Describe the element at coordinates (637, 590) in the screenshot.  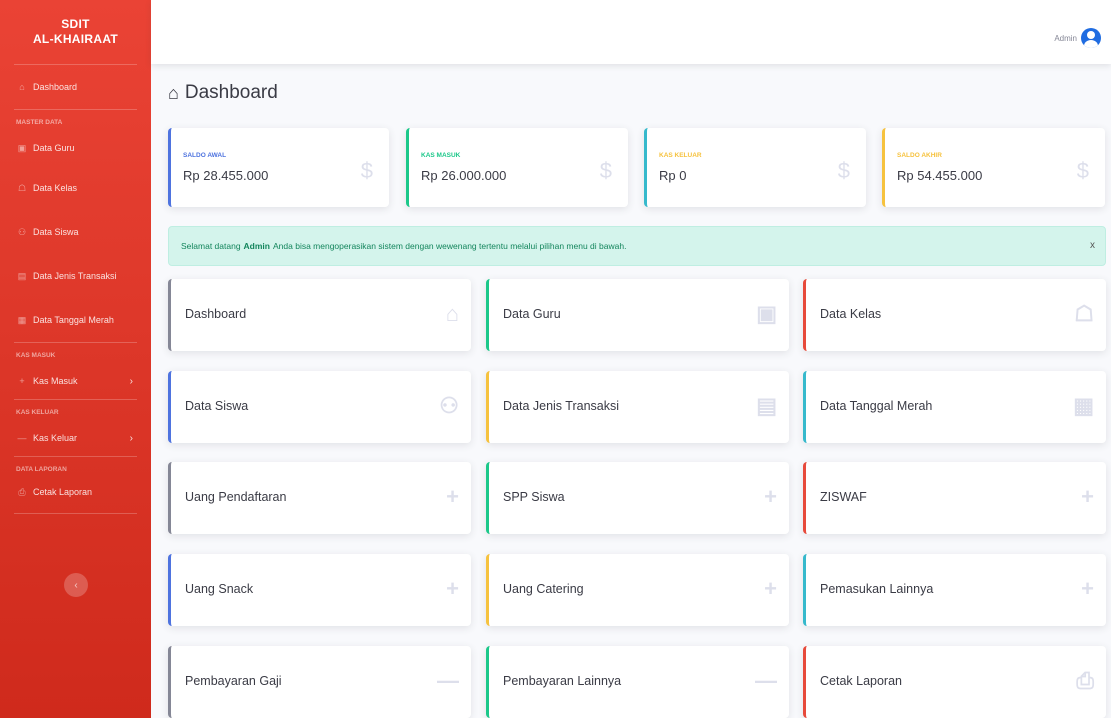
I see `card-uang-catering: Uang Catering +` at that location.